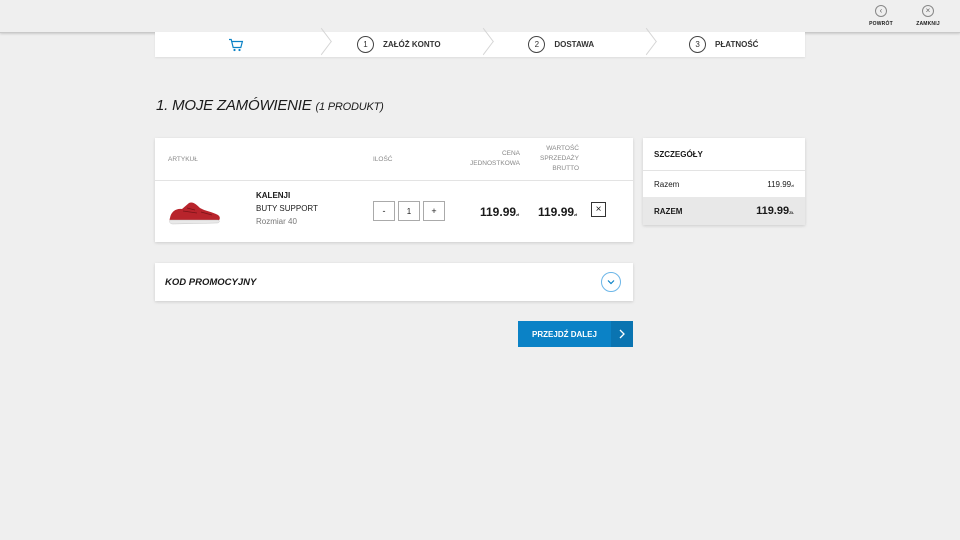 Image resolution: width=960 pixels, height=540 pixels. What do you see at coordinates (234, 105) in the screenshot?
I see `page-title-text: 1. MOJE ZAMÓWIENIE` at bounding box center [234, 105].